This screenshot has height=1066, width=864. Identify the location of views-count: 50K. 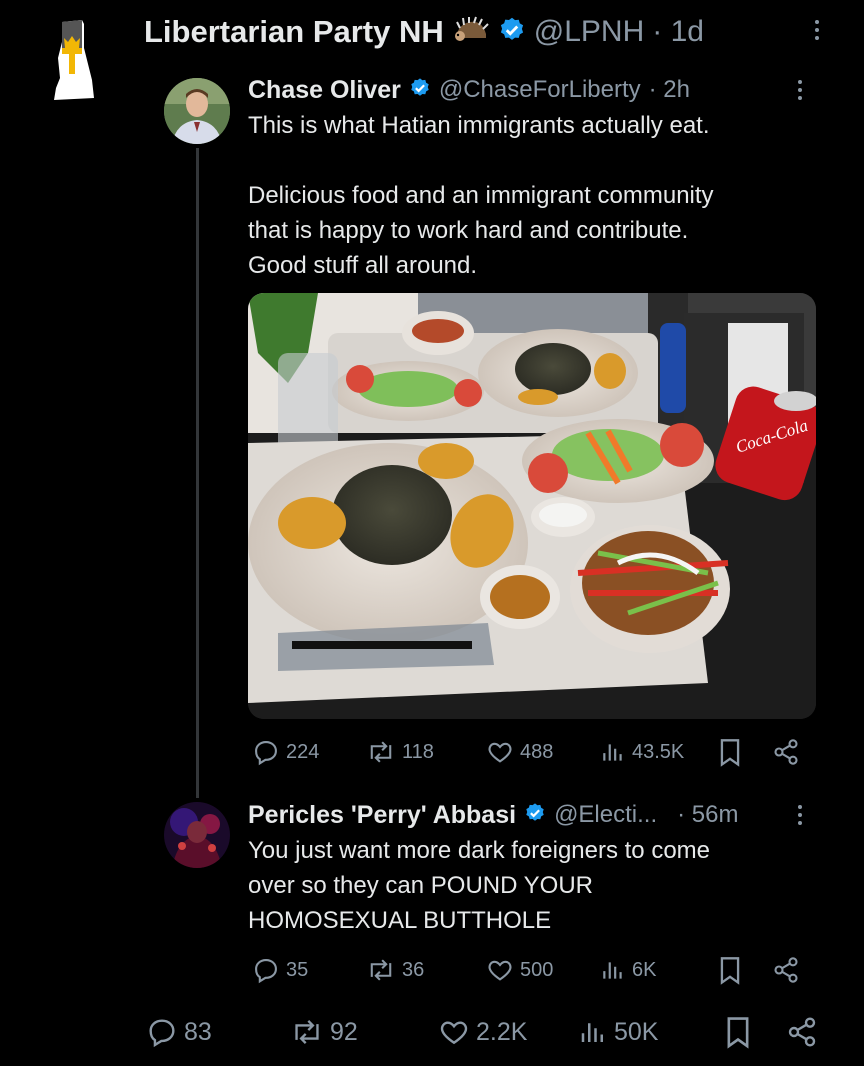
(636, 1031).